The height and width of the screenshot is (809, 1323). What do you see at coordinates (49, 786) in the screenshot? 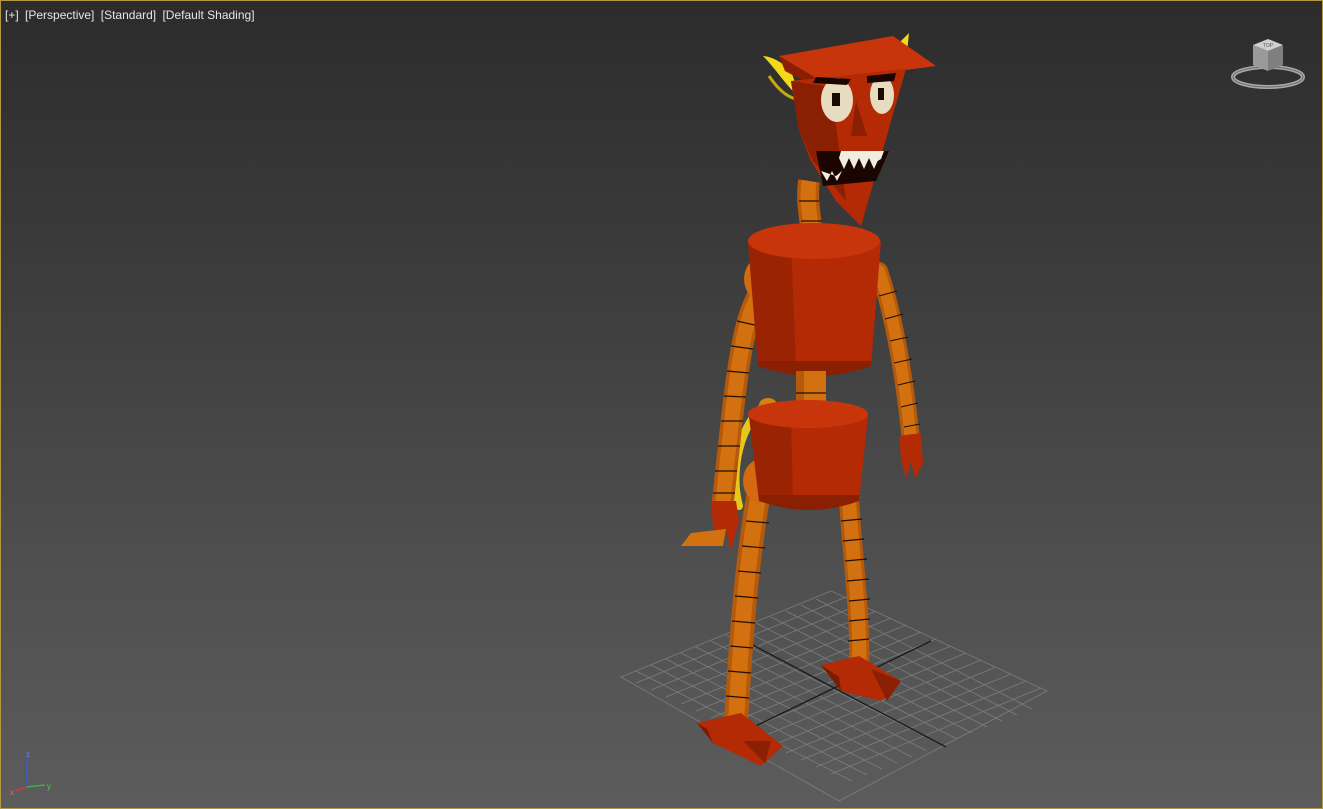
I see `axis-y-label: y` at bounding box center [49, 786].